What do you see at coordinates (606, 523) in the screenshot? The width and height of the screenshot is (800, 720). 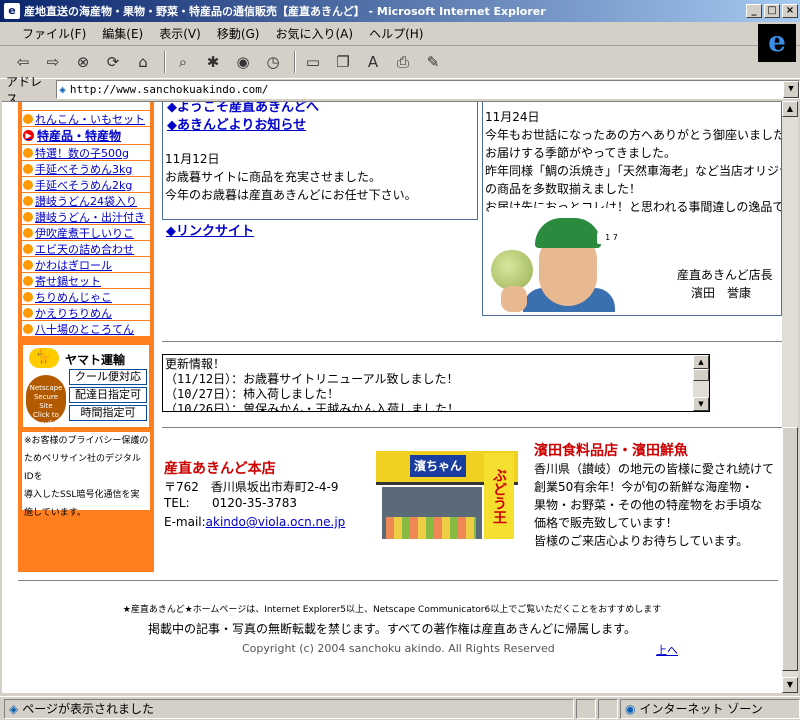 I see `shop2-line: 価格で販売致しています！` at bounding box center [606, 523].